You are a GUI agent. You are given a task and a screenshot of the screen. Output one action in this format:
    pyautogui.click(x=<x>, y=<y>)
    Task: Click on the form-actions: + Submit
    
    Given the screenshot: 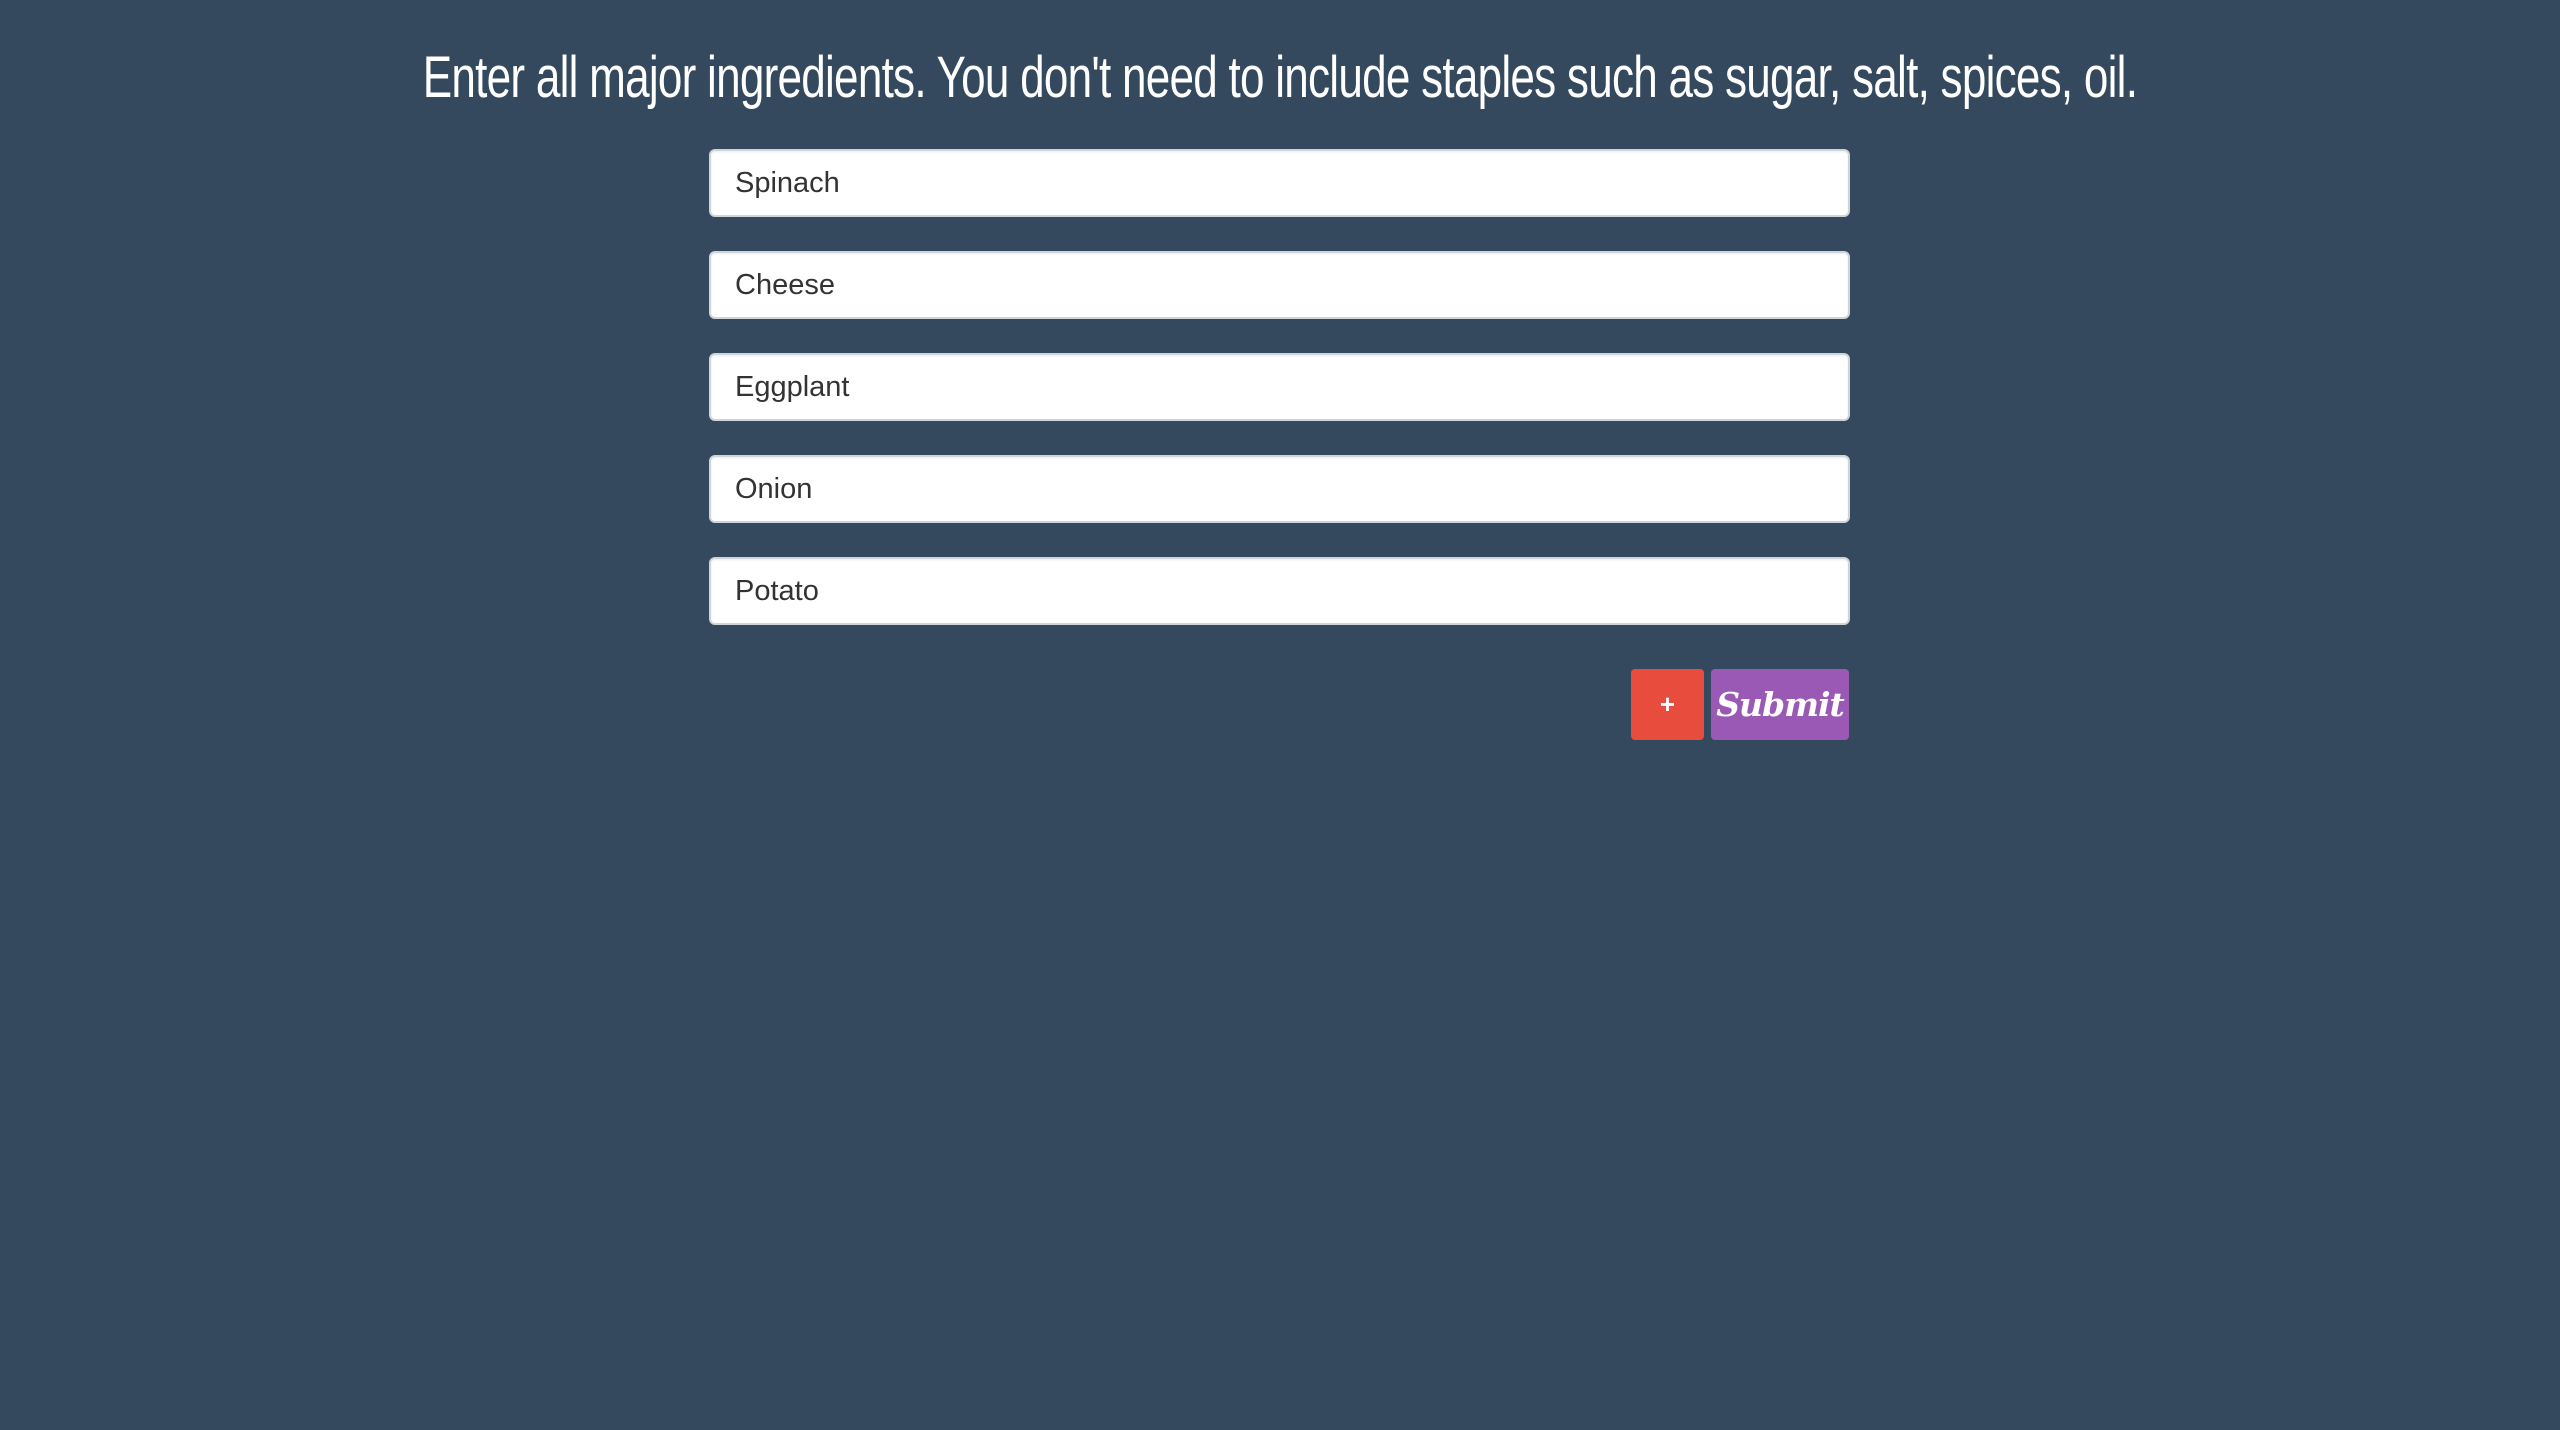 What is the action you would take?
    pyautogui.click(x=1740, y=704)
    